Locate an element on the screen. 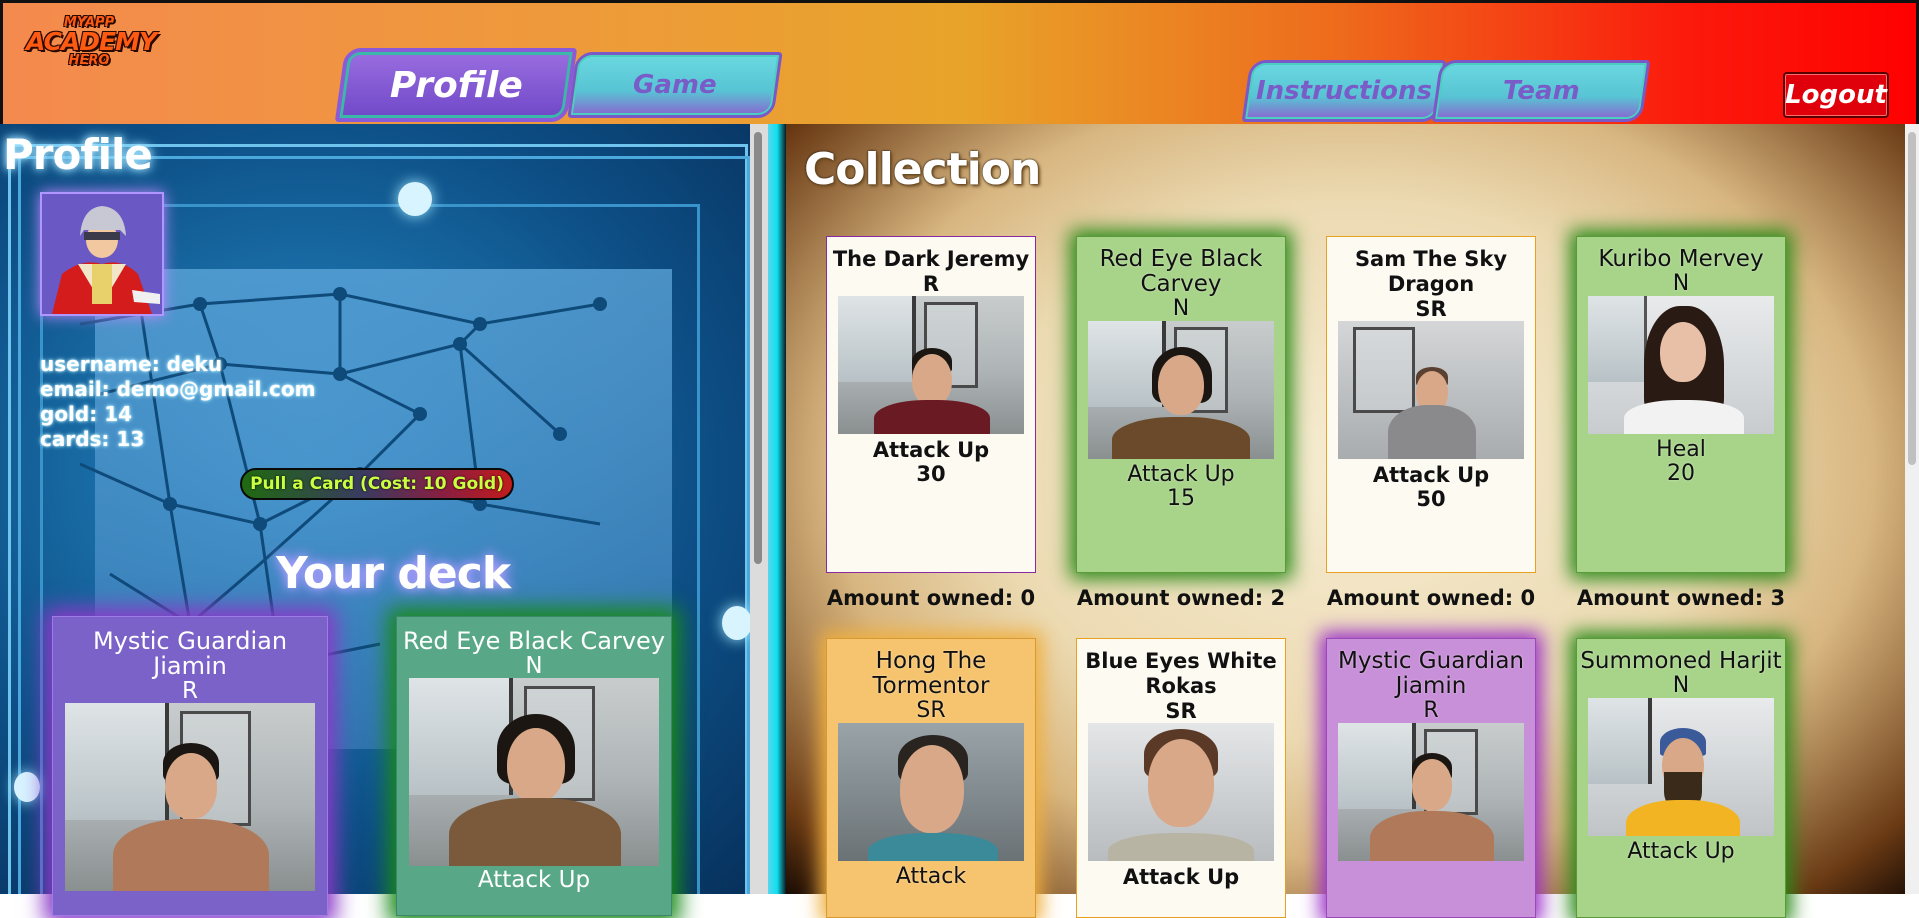 Image resolution: width=1919 pixels, height=918 pixels. deck-title: Your deck is located at coordinates (393, 573).